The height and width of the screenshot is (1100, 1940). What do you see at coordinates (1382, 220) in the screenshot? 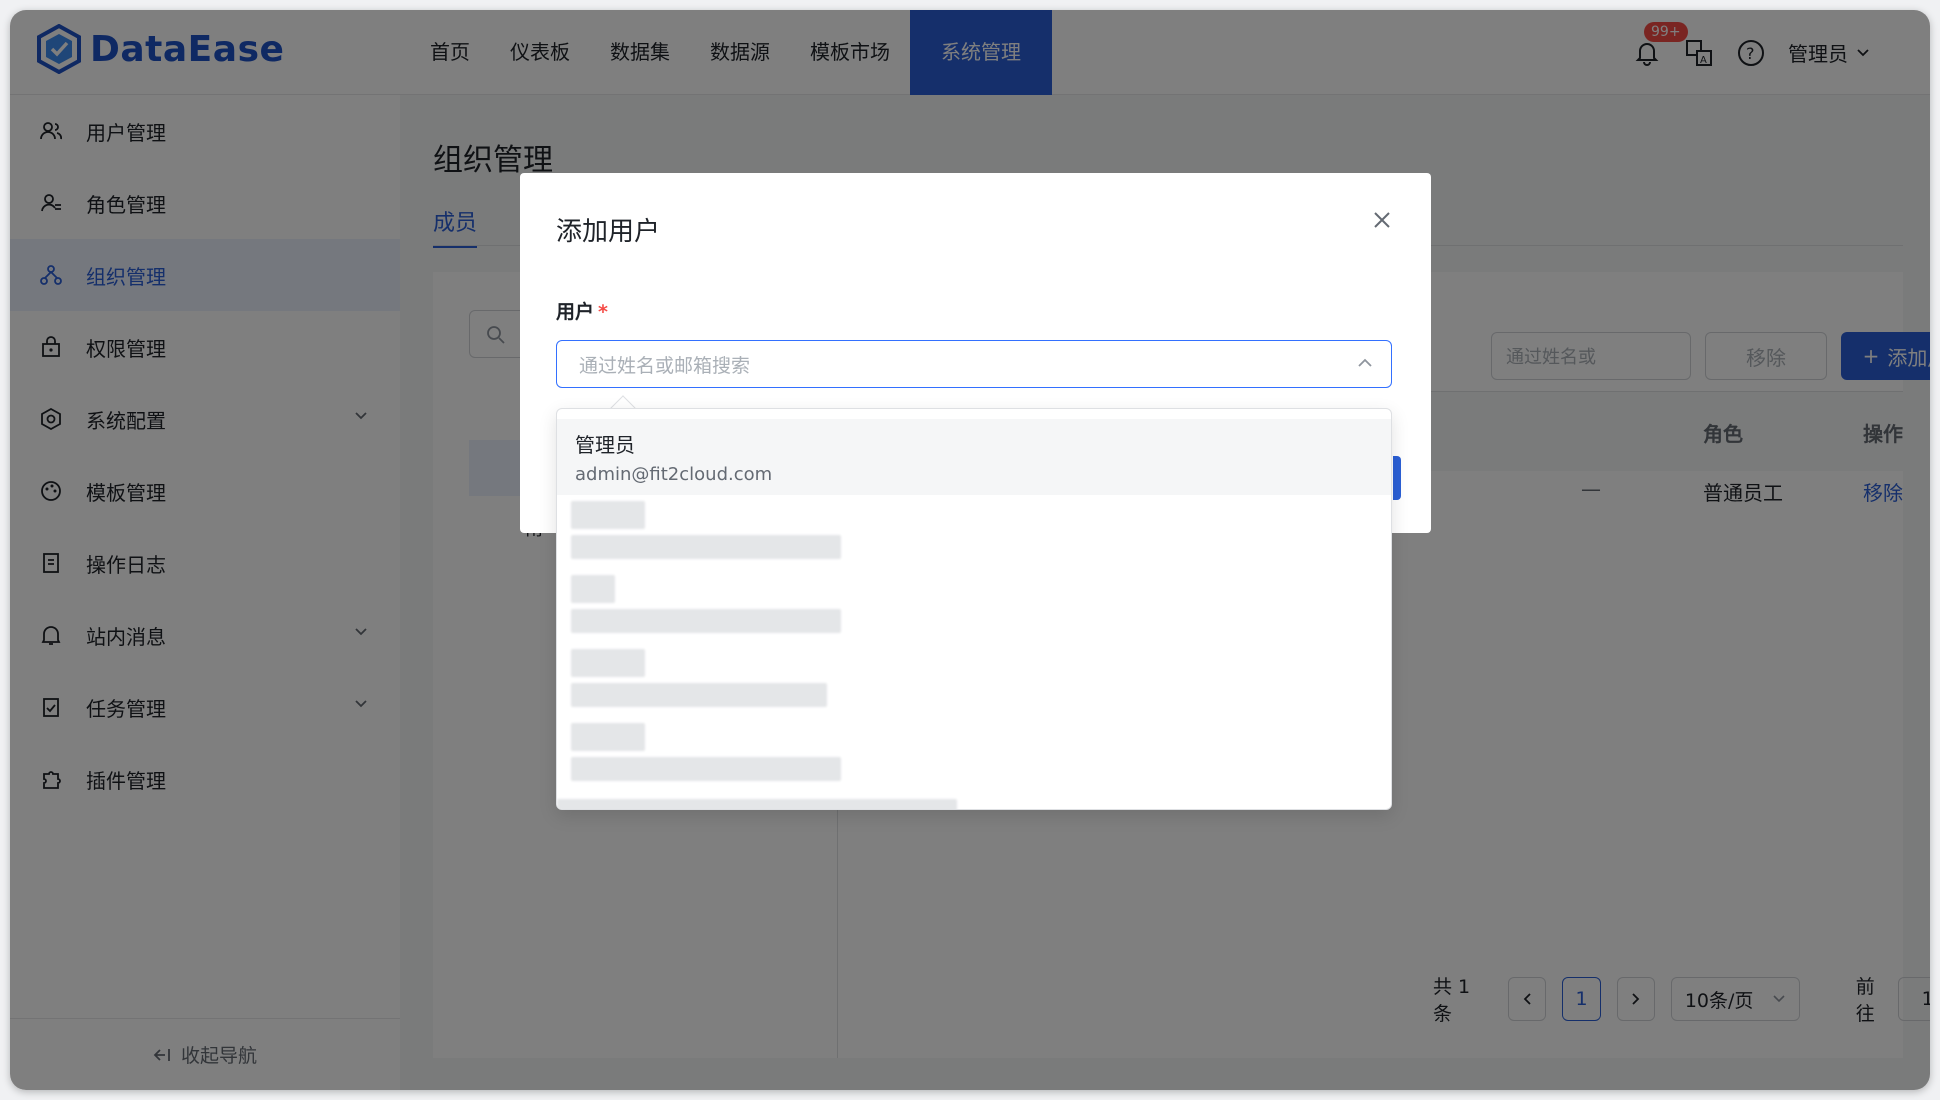
I see `close-icon` at bounding box center [1382, 220].